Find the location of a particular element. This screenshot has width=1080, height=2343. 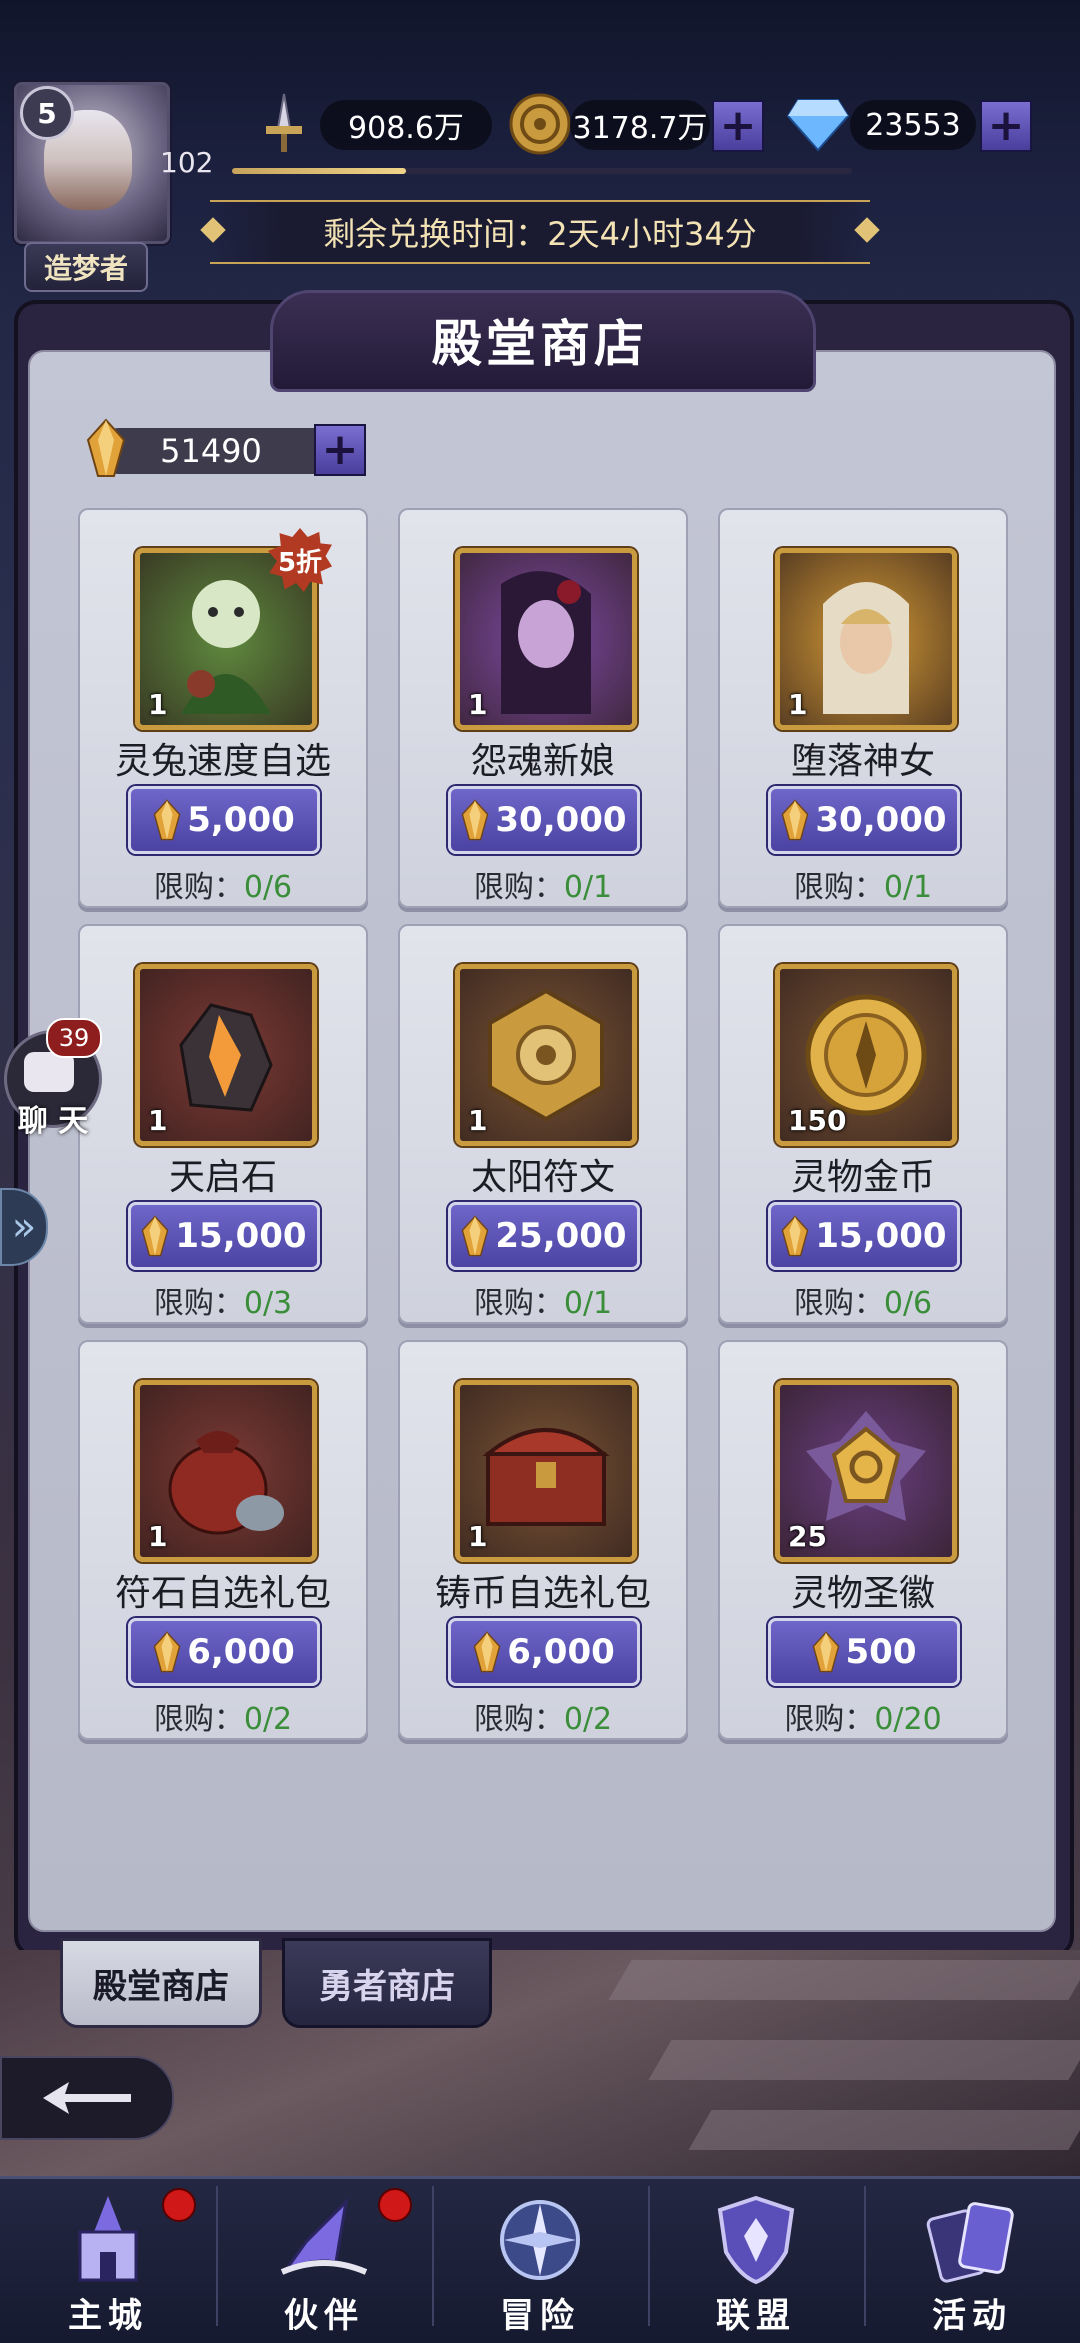

item-name: 灵物金币 is located at coordinates (862, 1177).